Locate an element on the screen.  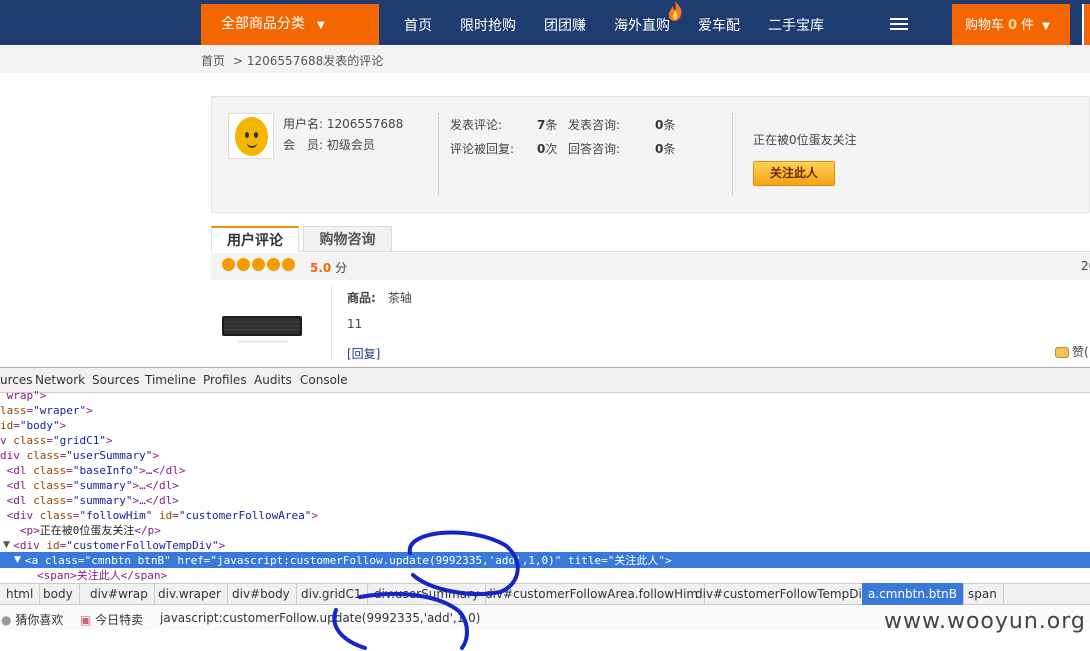
guess-you-like: ● 猜你喜欢 is located at coordinates (32, 619).